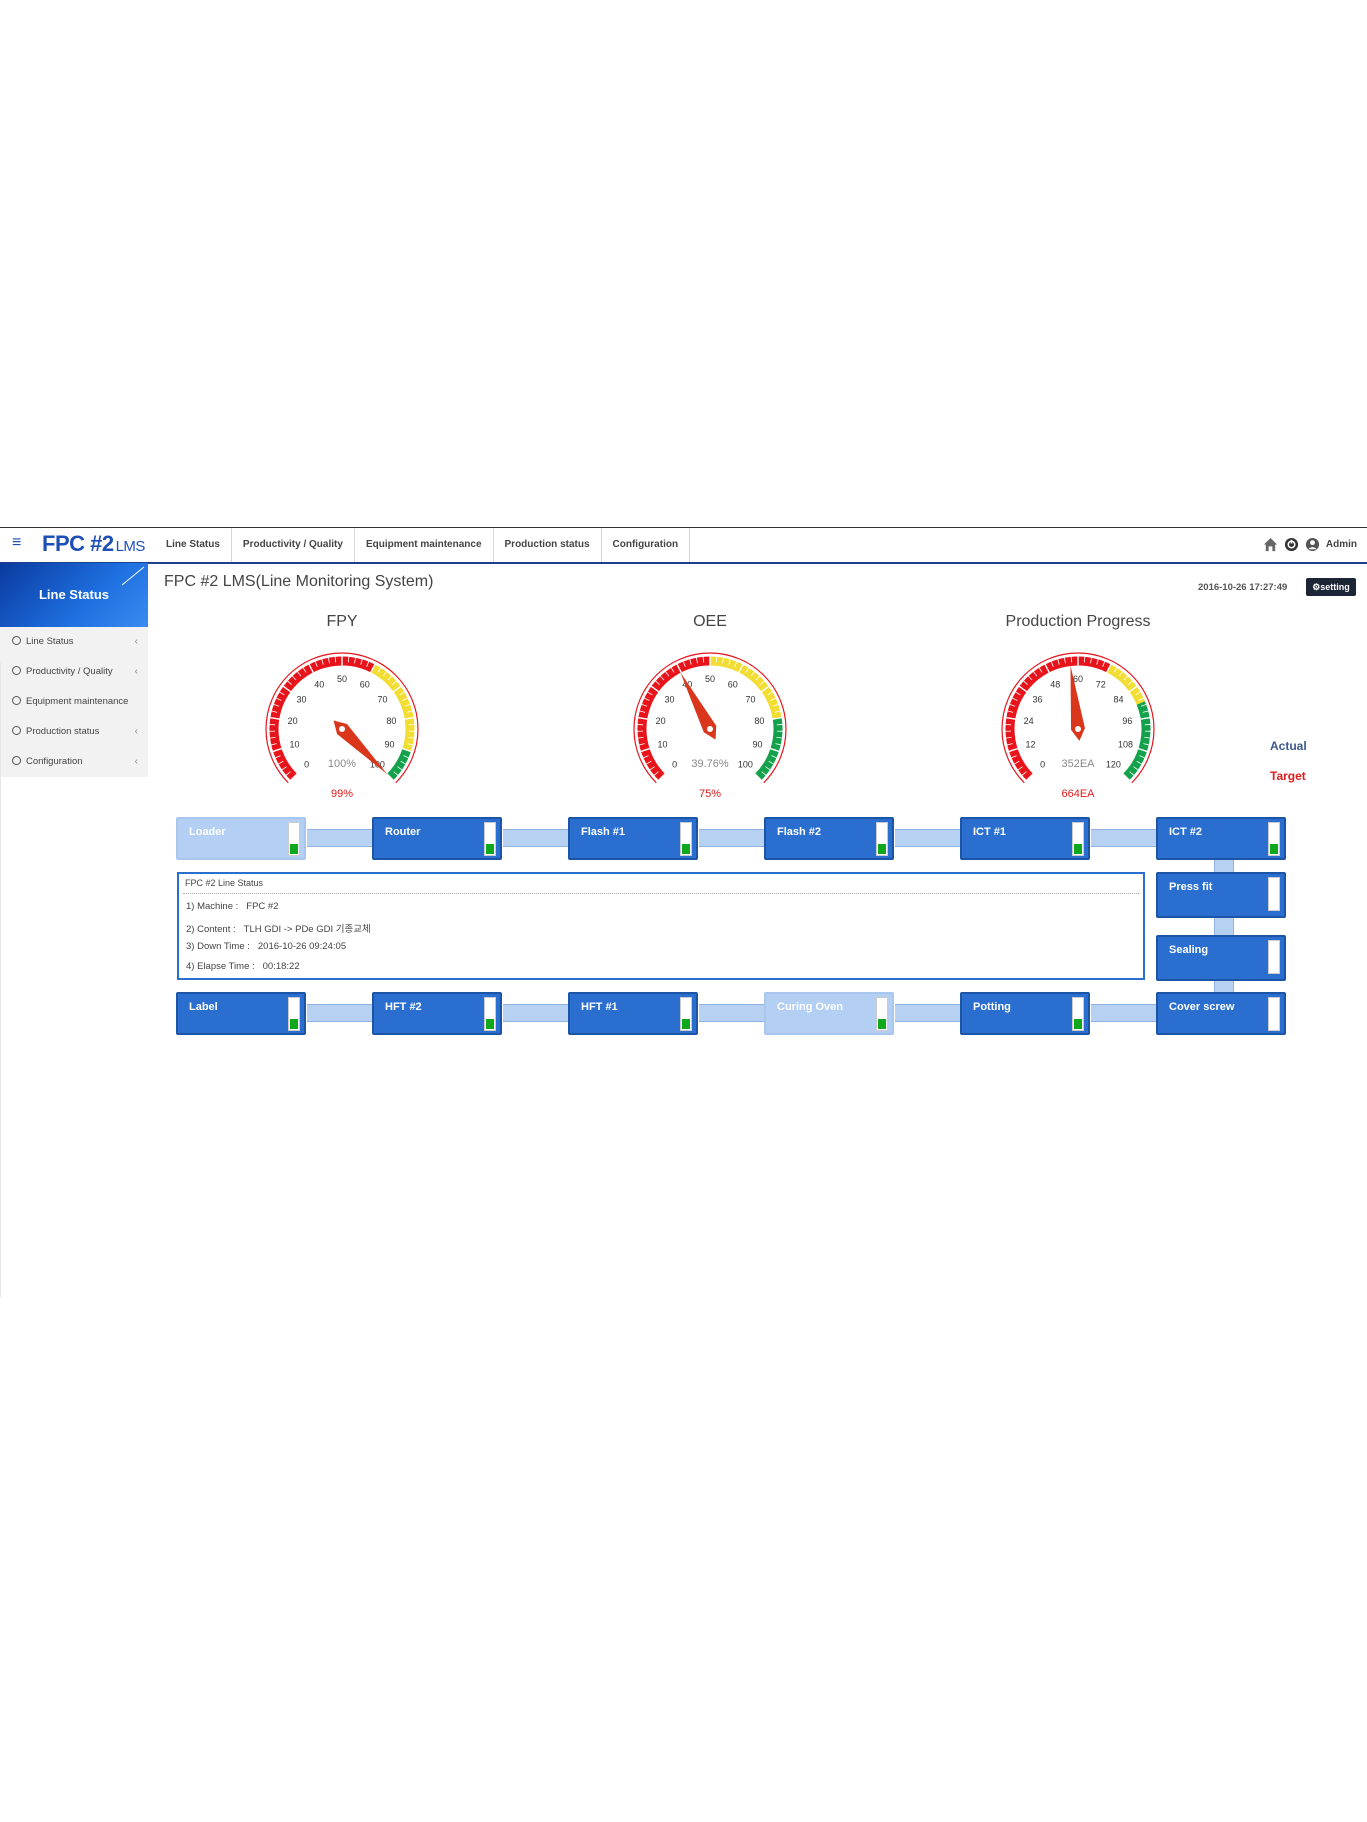 This screenshot has width=1367, height=1822. I want to click on legend-target: Target, so click(1288, 776).